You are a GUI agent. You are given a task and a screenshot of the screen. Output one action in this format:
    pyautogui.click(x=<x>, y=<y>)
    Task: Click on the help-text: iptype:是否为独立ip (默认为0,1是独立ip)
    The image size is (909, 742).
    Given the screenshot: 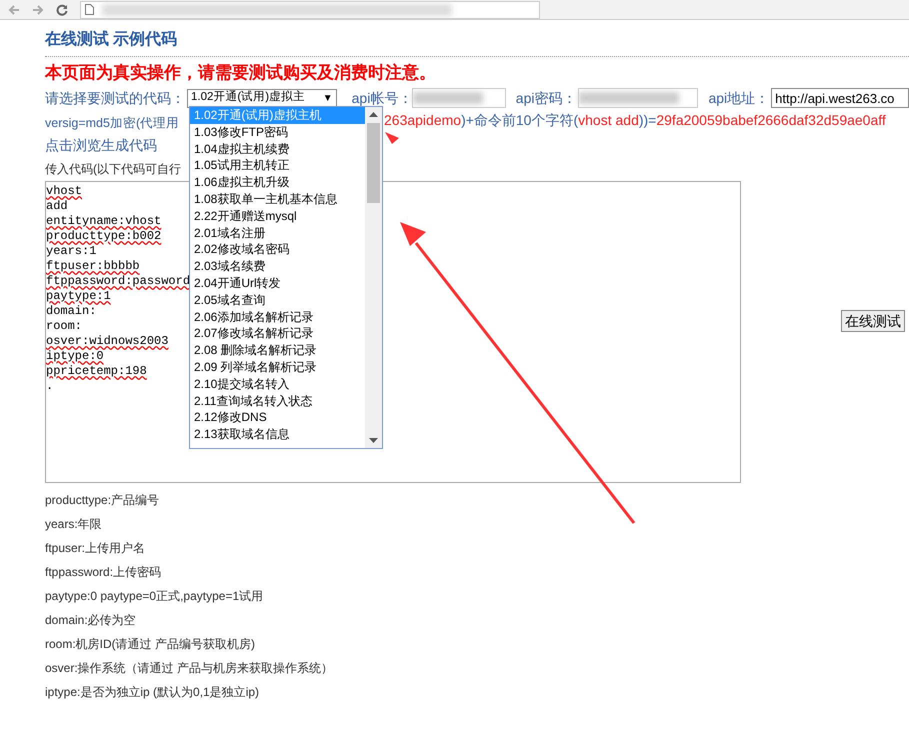 What is the action you would take?
    pyautogui.click(x=152, y=692)
    